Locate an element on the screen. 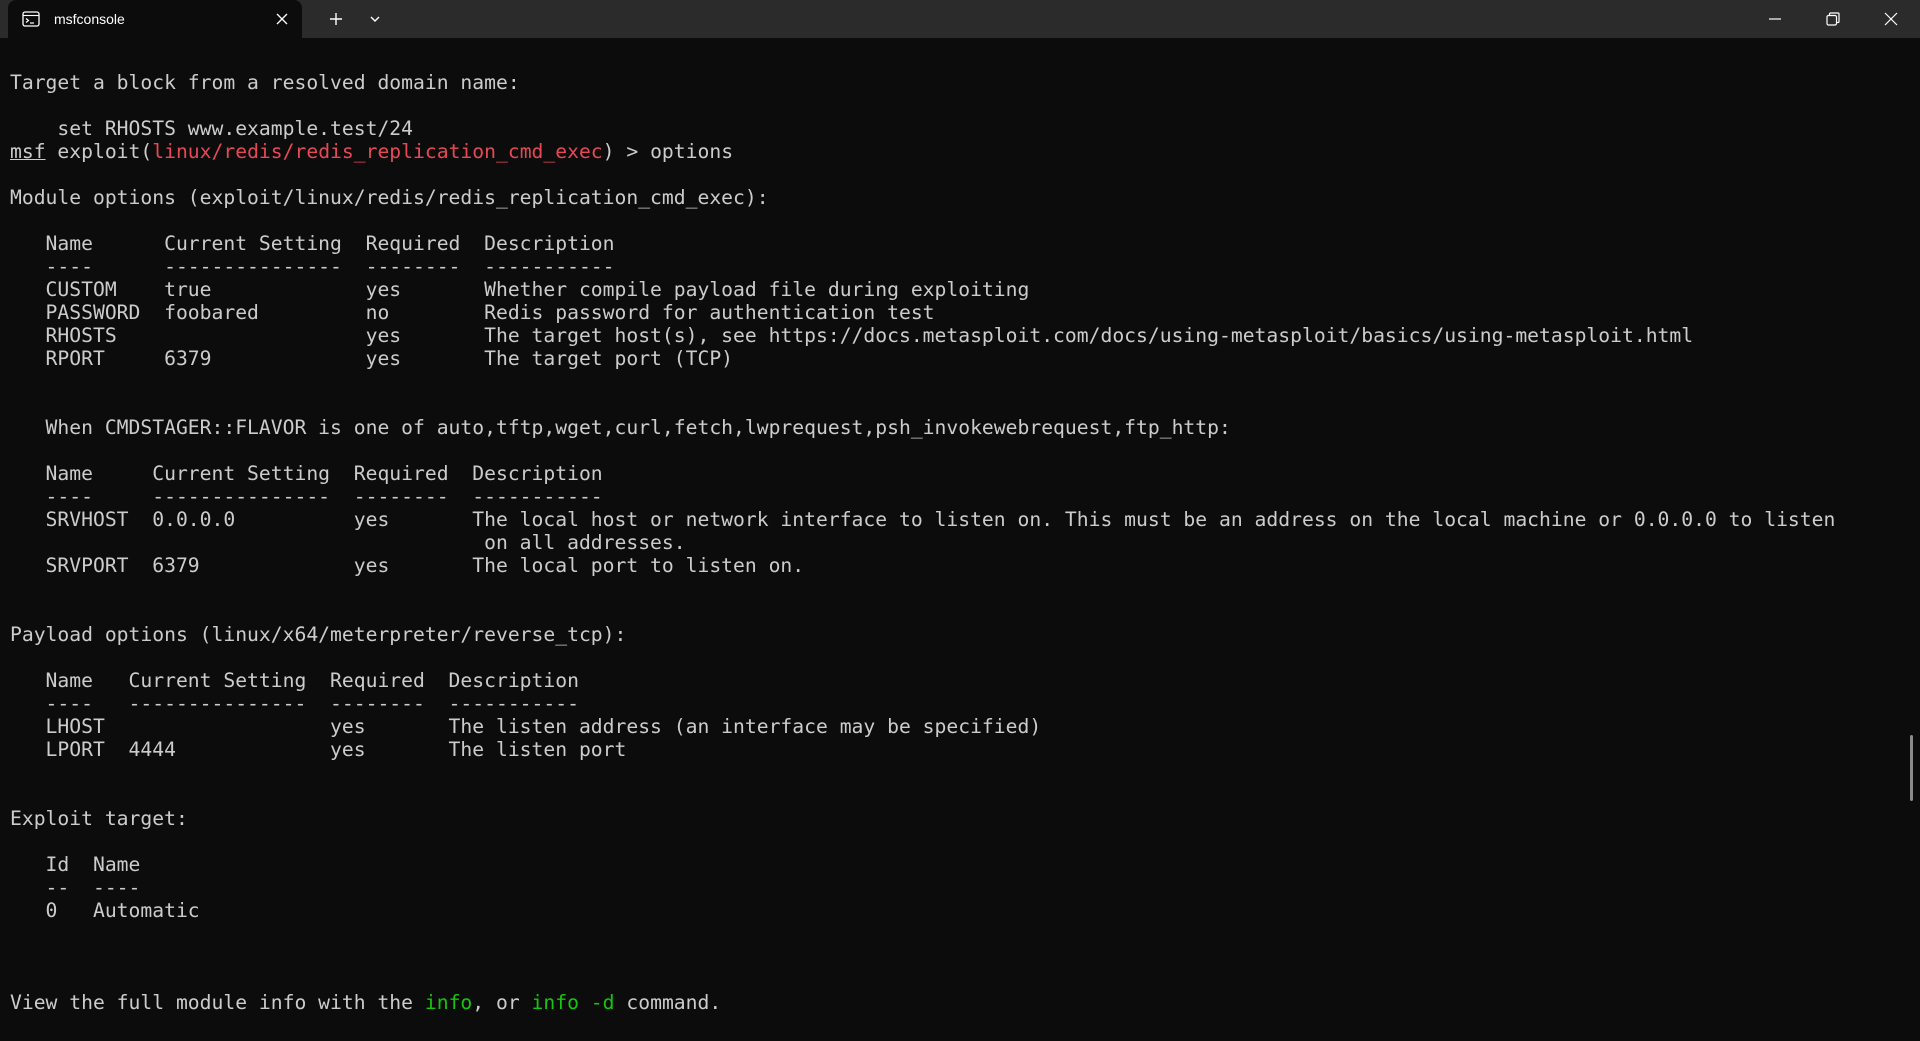 This screenshot has width=1920, height=1041. info-d-command: info -d is located at coordinates (573, 1002).